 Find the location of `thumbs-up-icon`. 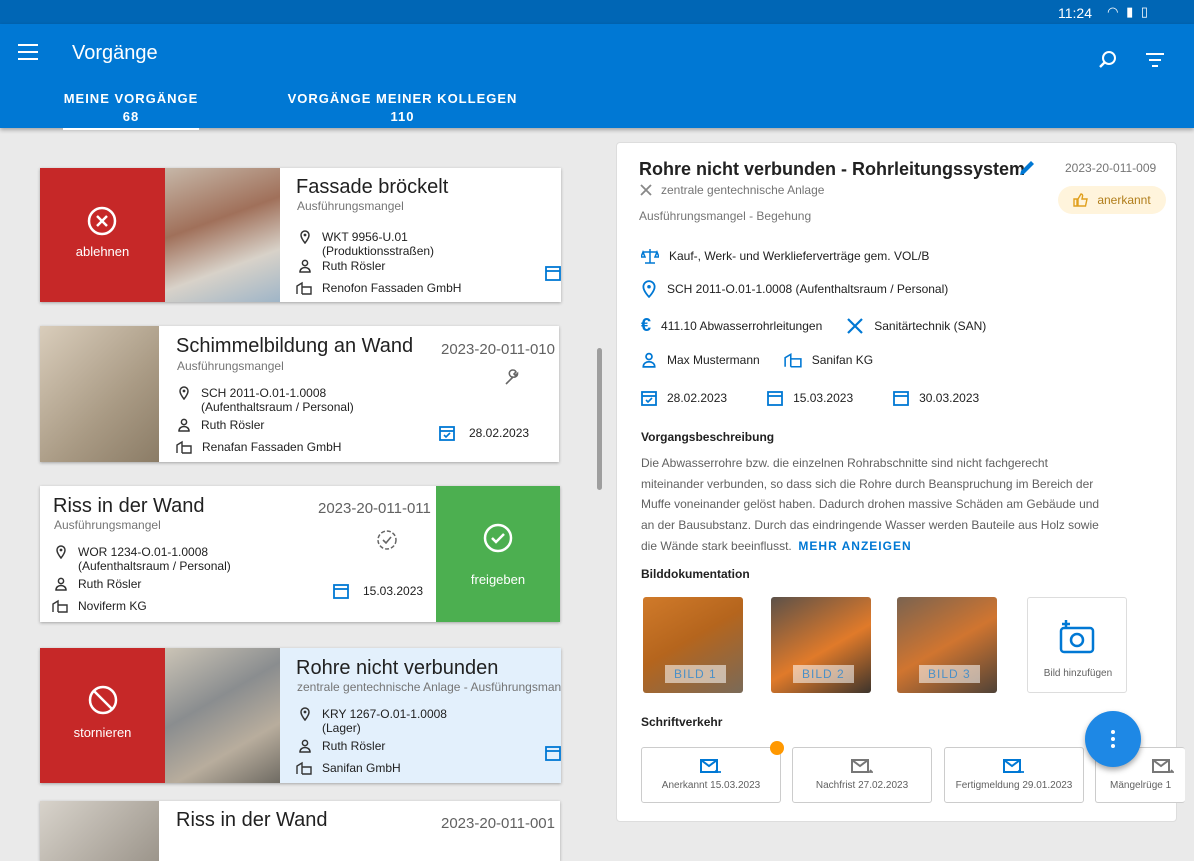

thumbs-up-icon is located at coordinates (1081, 200).